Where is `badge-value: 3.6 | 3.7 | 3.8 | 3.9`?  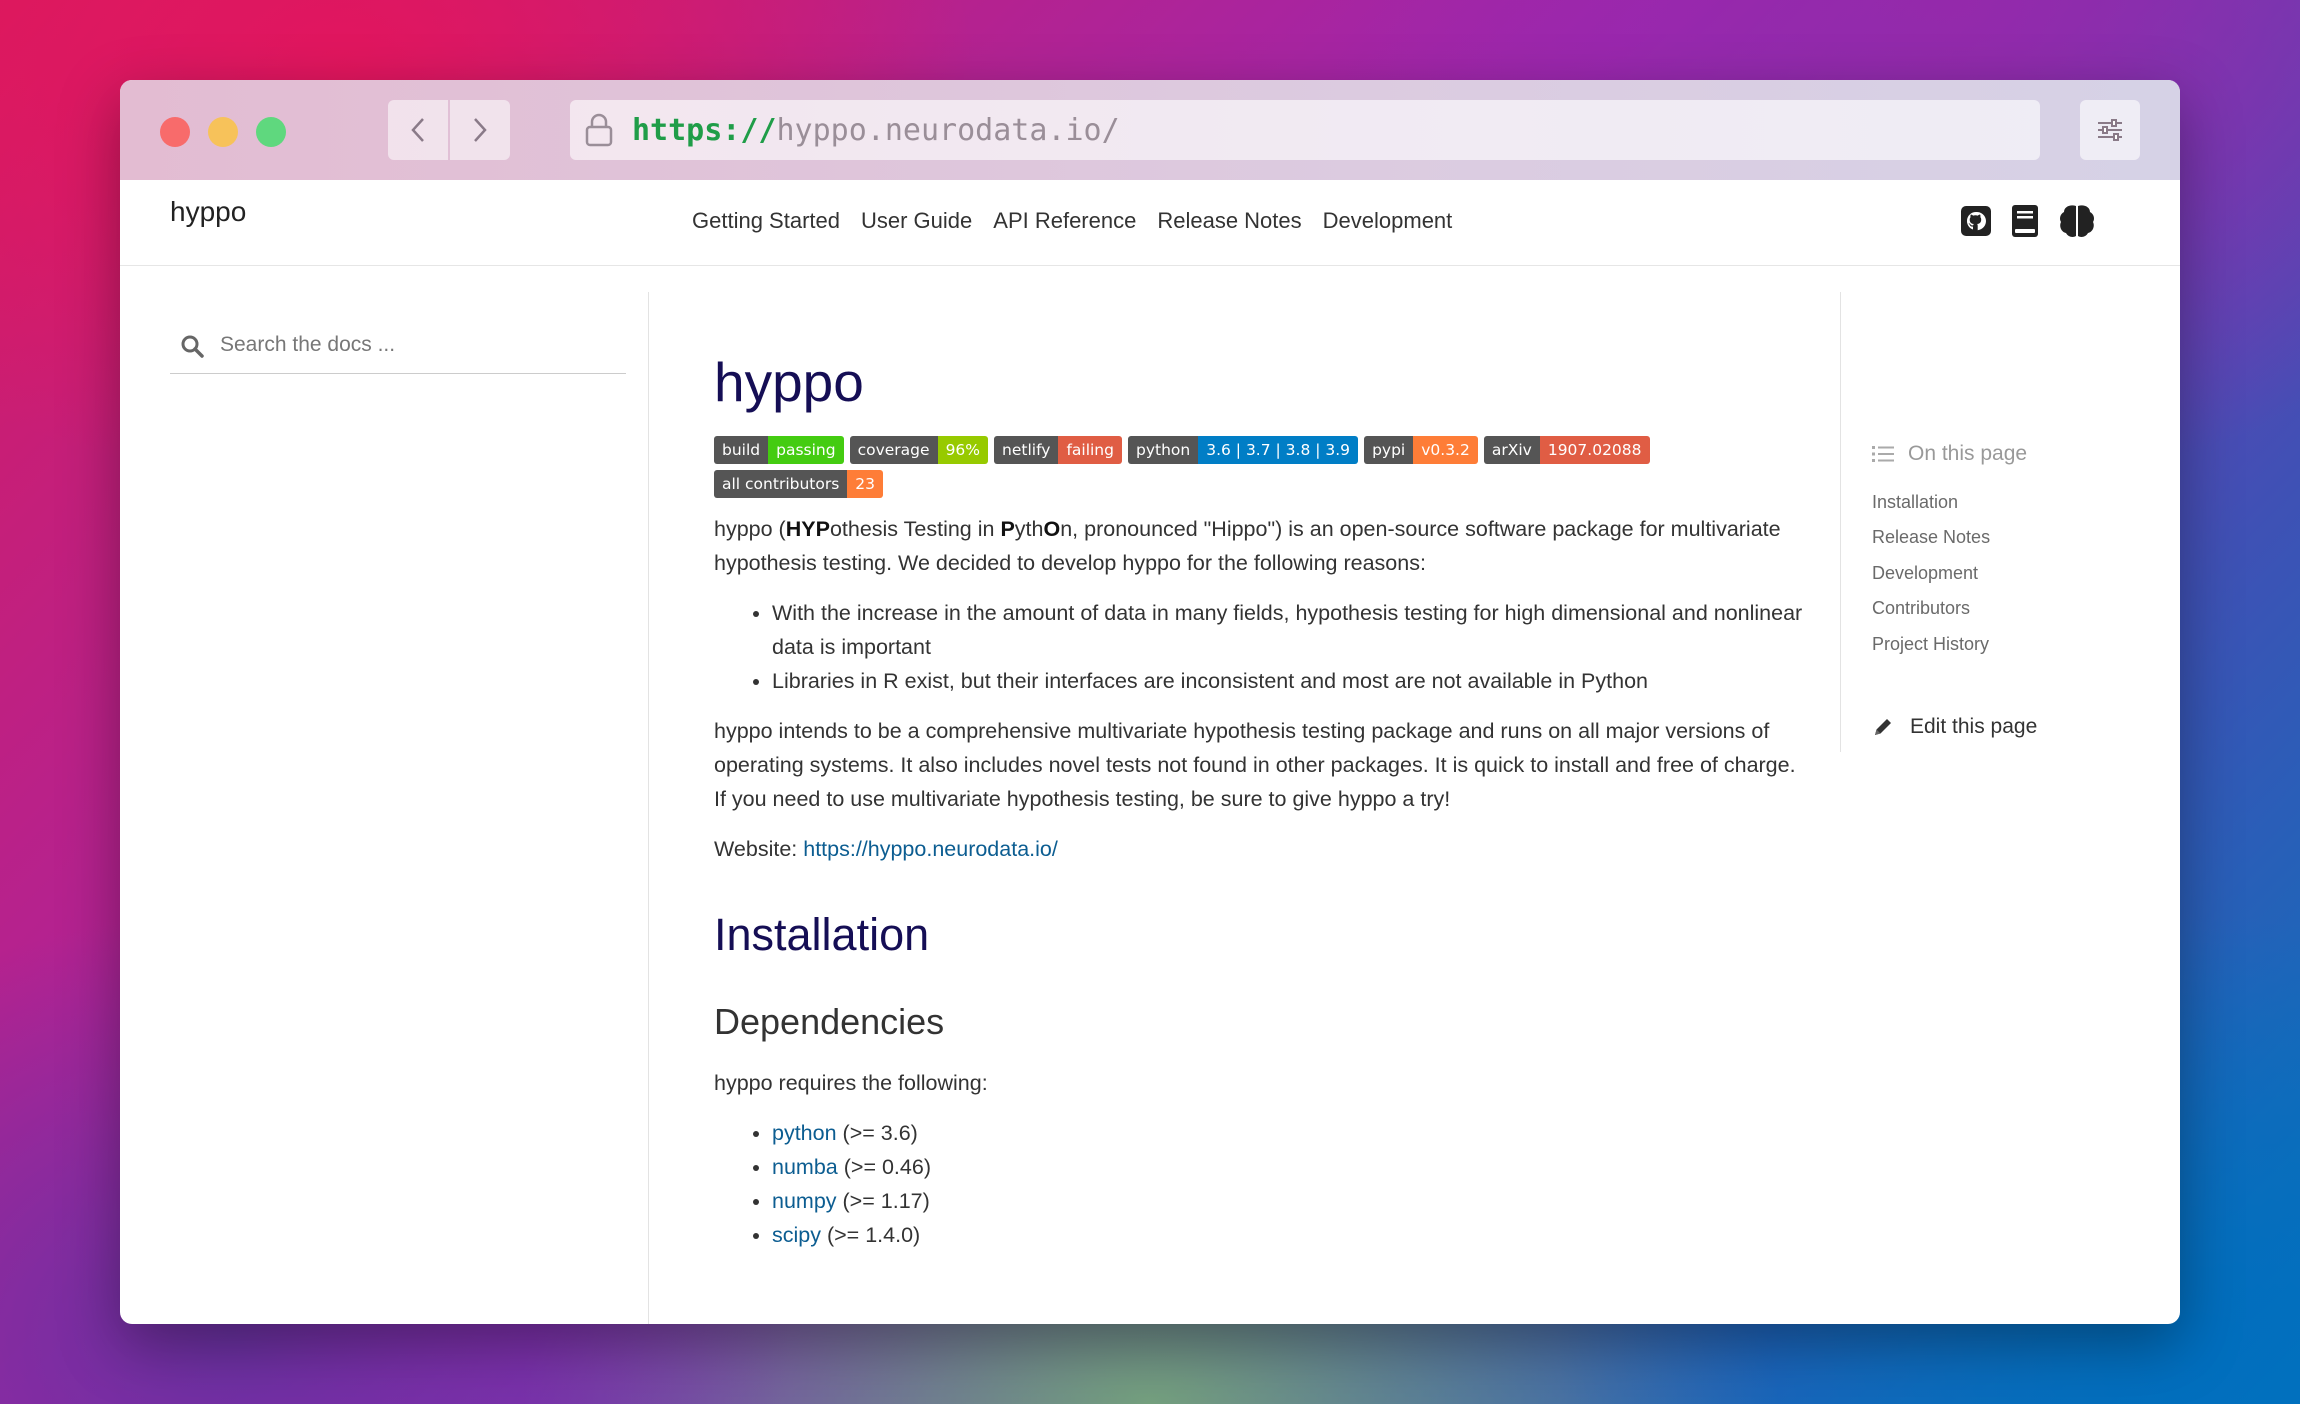 badge-value: 3.6 | 3.7 | 3.8 | 3.9 is located at coordinates (1278, 450).